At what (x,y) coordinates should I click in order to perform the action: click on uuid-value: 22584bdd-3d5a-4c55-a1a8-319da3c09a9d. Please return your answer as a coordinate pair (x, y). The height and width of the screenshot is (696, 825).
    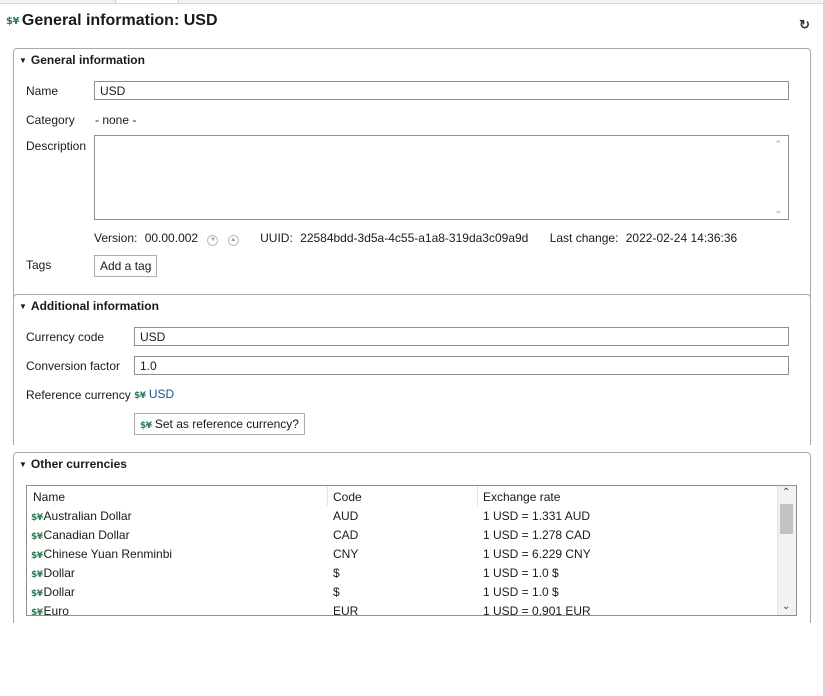
    Looking at the image, I should click on (414, 238).